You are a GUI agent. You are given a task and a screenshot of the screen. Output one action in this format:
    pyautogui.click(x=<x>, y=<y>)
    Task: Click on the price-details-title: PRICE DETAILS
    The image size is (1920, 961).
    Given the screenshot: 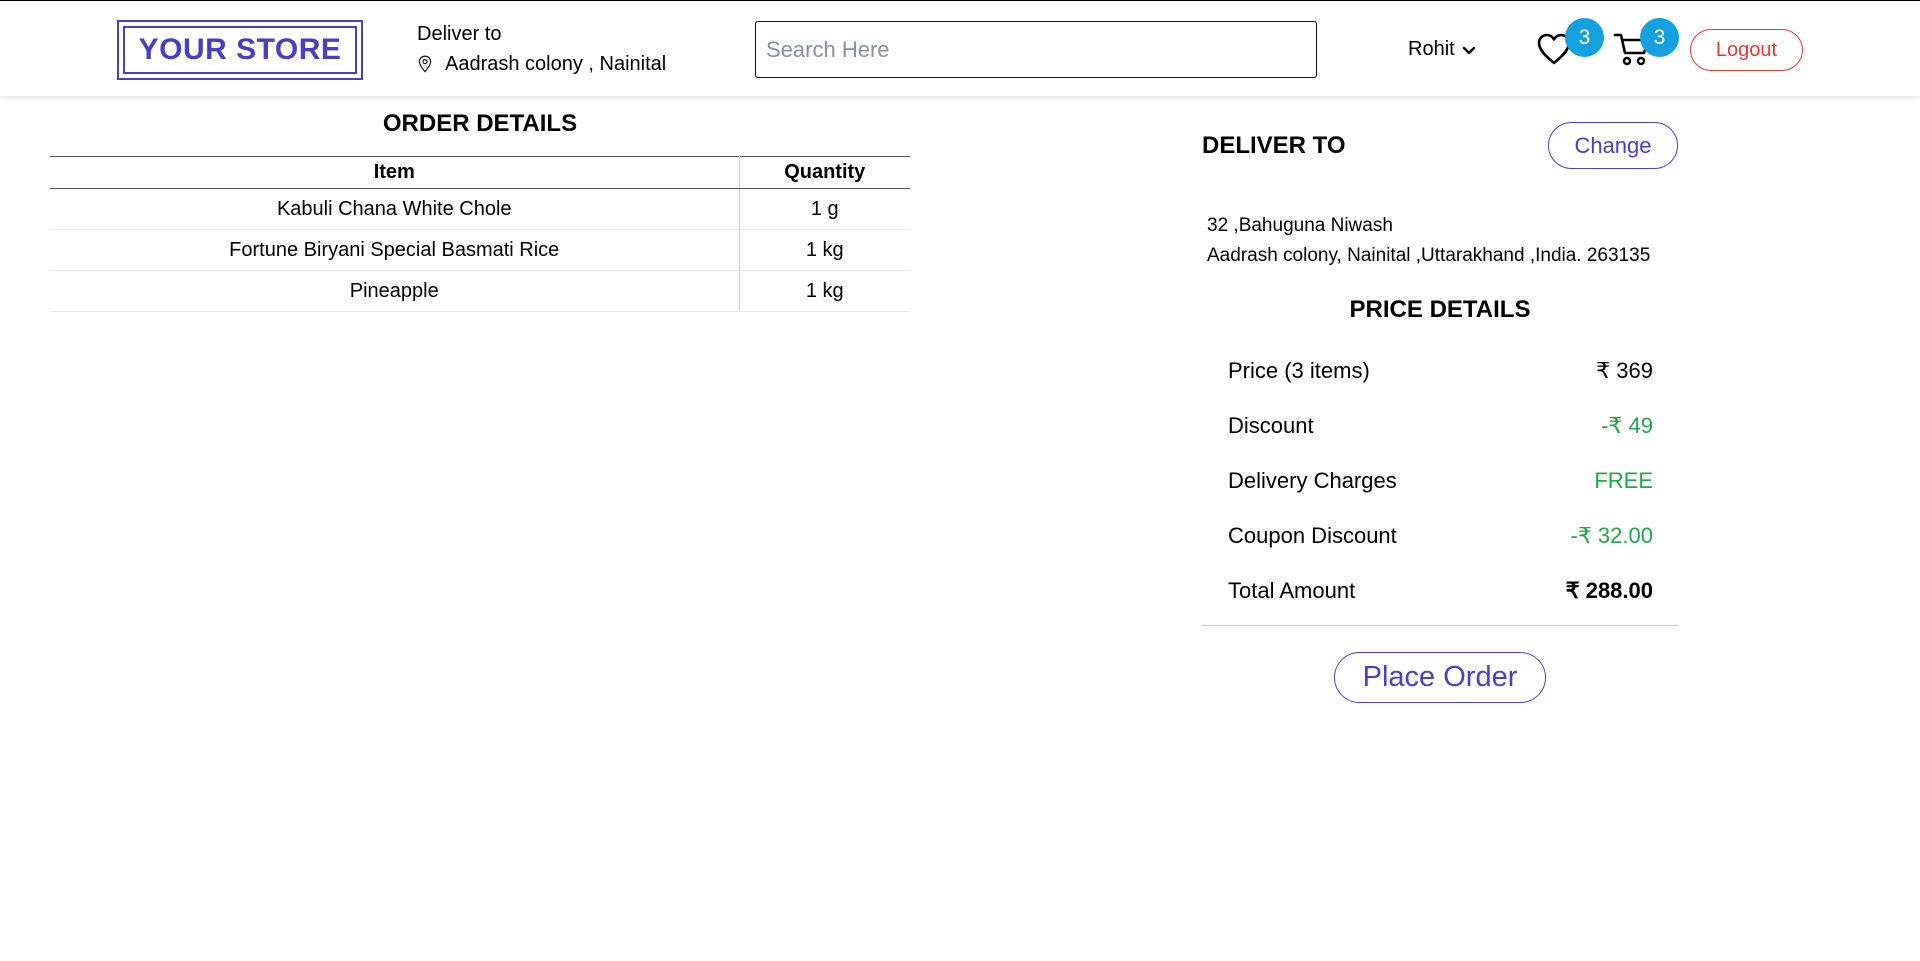 What is the action you would take?
    pyautogui.click(x=1440, y=309)
    